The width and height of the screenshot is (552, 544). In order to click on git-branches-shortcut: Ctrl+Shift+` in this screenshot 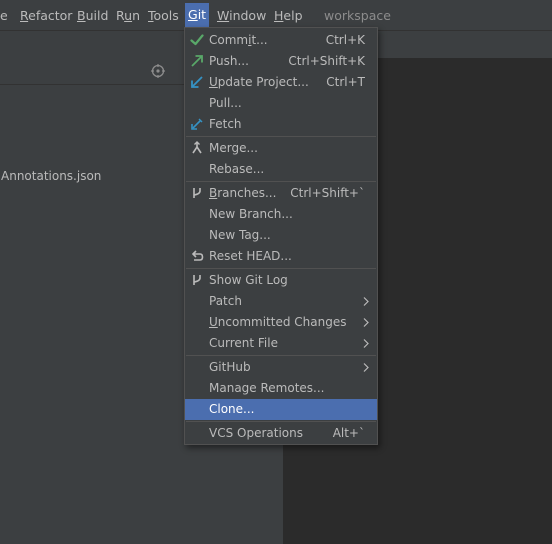, I will do `click(327, 193)`.